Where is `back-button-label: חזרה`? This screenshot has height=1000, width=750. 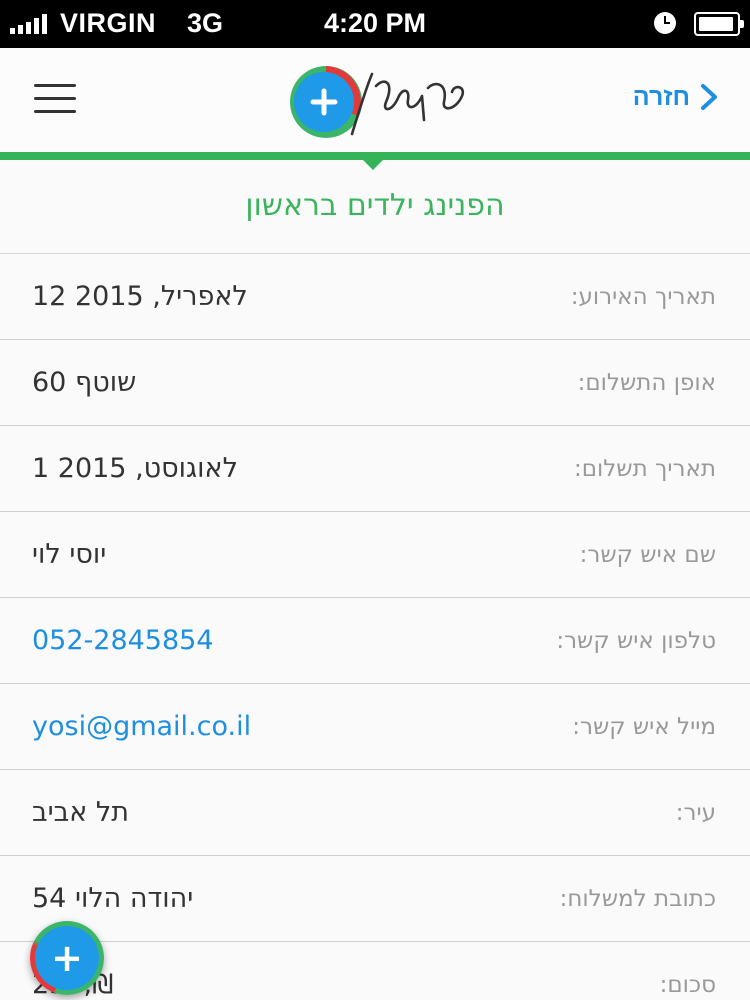
back-button-label: חזרה is located at coordinates (661, 96).